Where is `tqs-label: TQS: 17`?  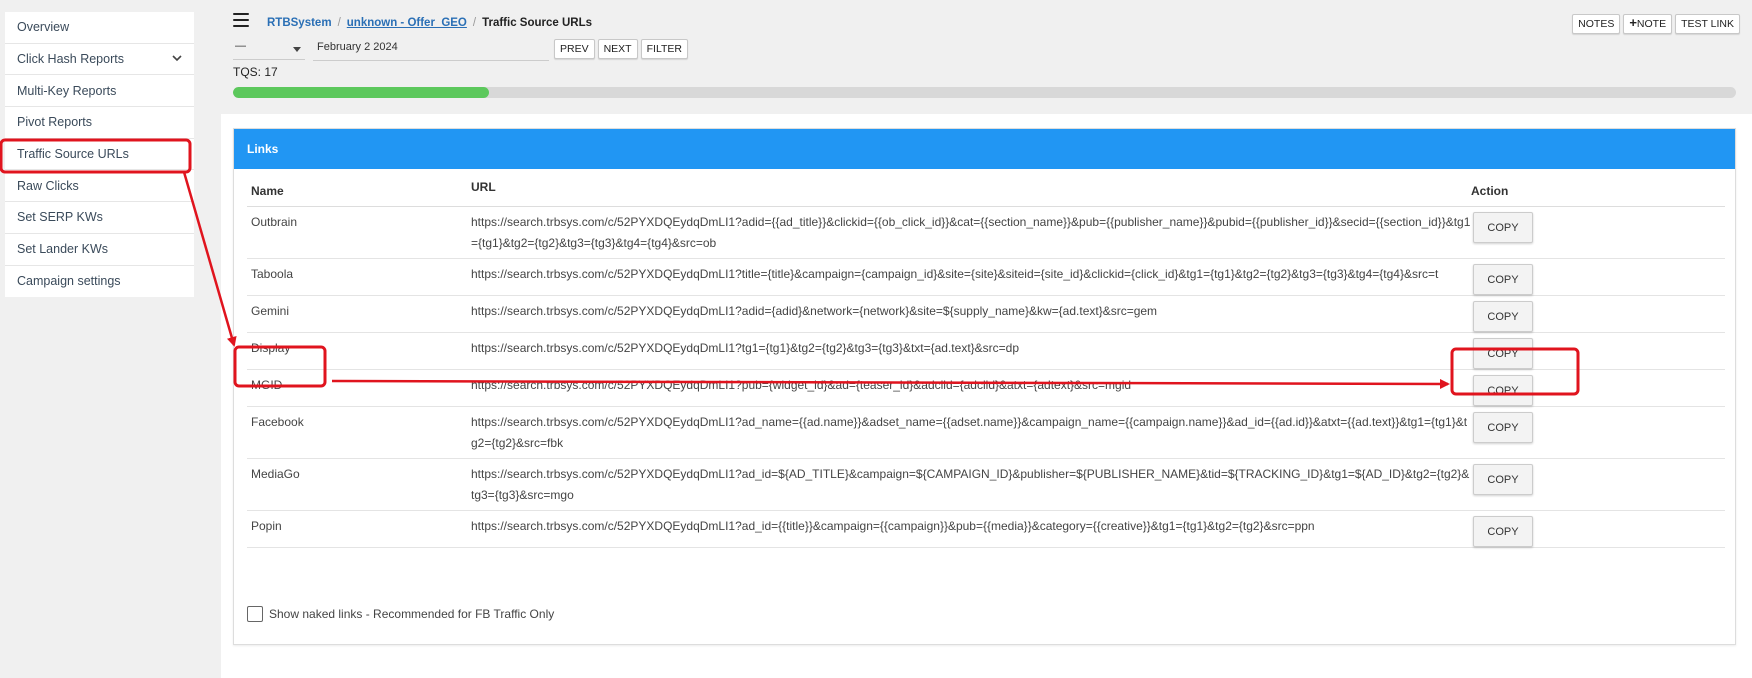
tqs-label: TQS: 17 is located at coordinates (255, 72).